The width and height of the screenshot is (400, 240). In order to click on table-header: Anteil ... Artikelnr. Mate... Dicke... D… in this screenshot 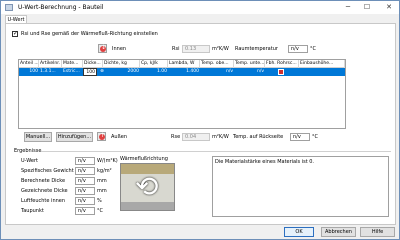, I will do `click(182, 64)`.